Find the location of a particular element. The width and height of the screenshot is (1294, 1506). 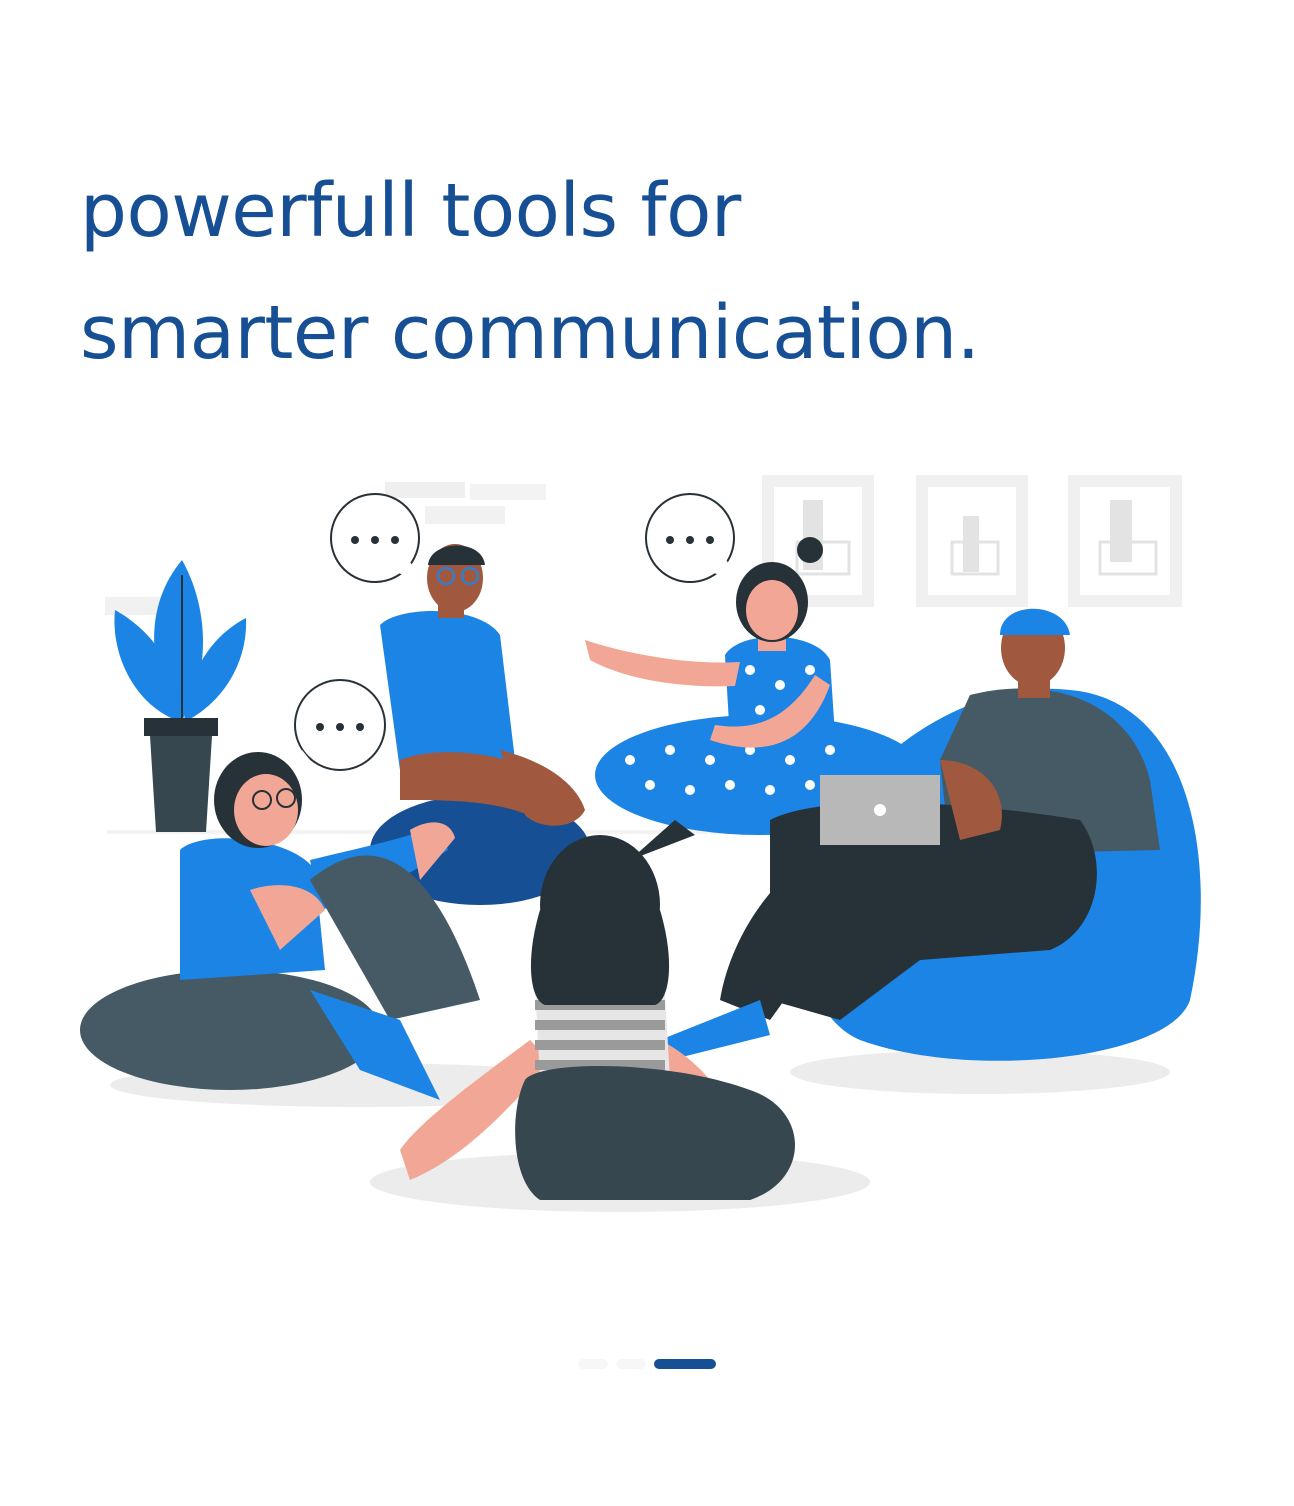

page-indicator is located at coordinates (647, 1364).